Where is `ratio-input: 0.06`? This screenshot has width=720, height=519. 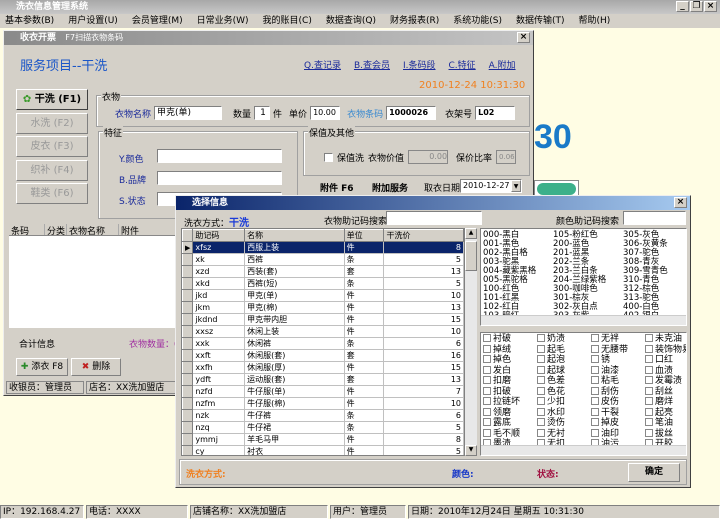
ratio-input: 0.06 is located at coordinates (506, 157).